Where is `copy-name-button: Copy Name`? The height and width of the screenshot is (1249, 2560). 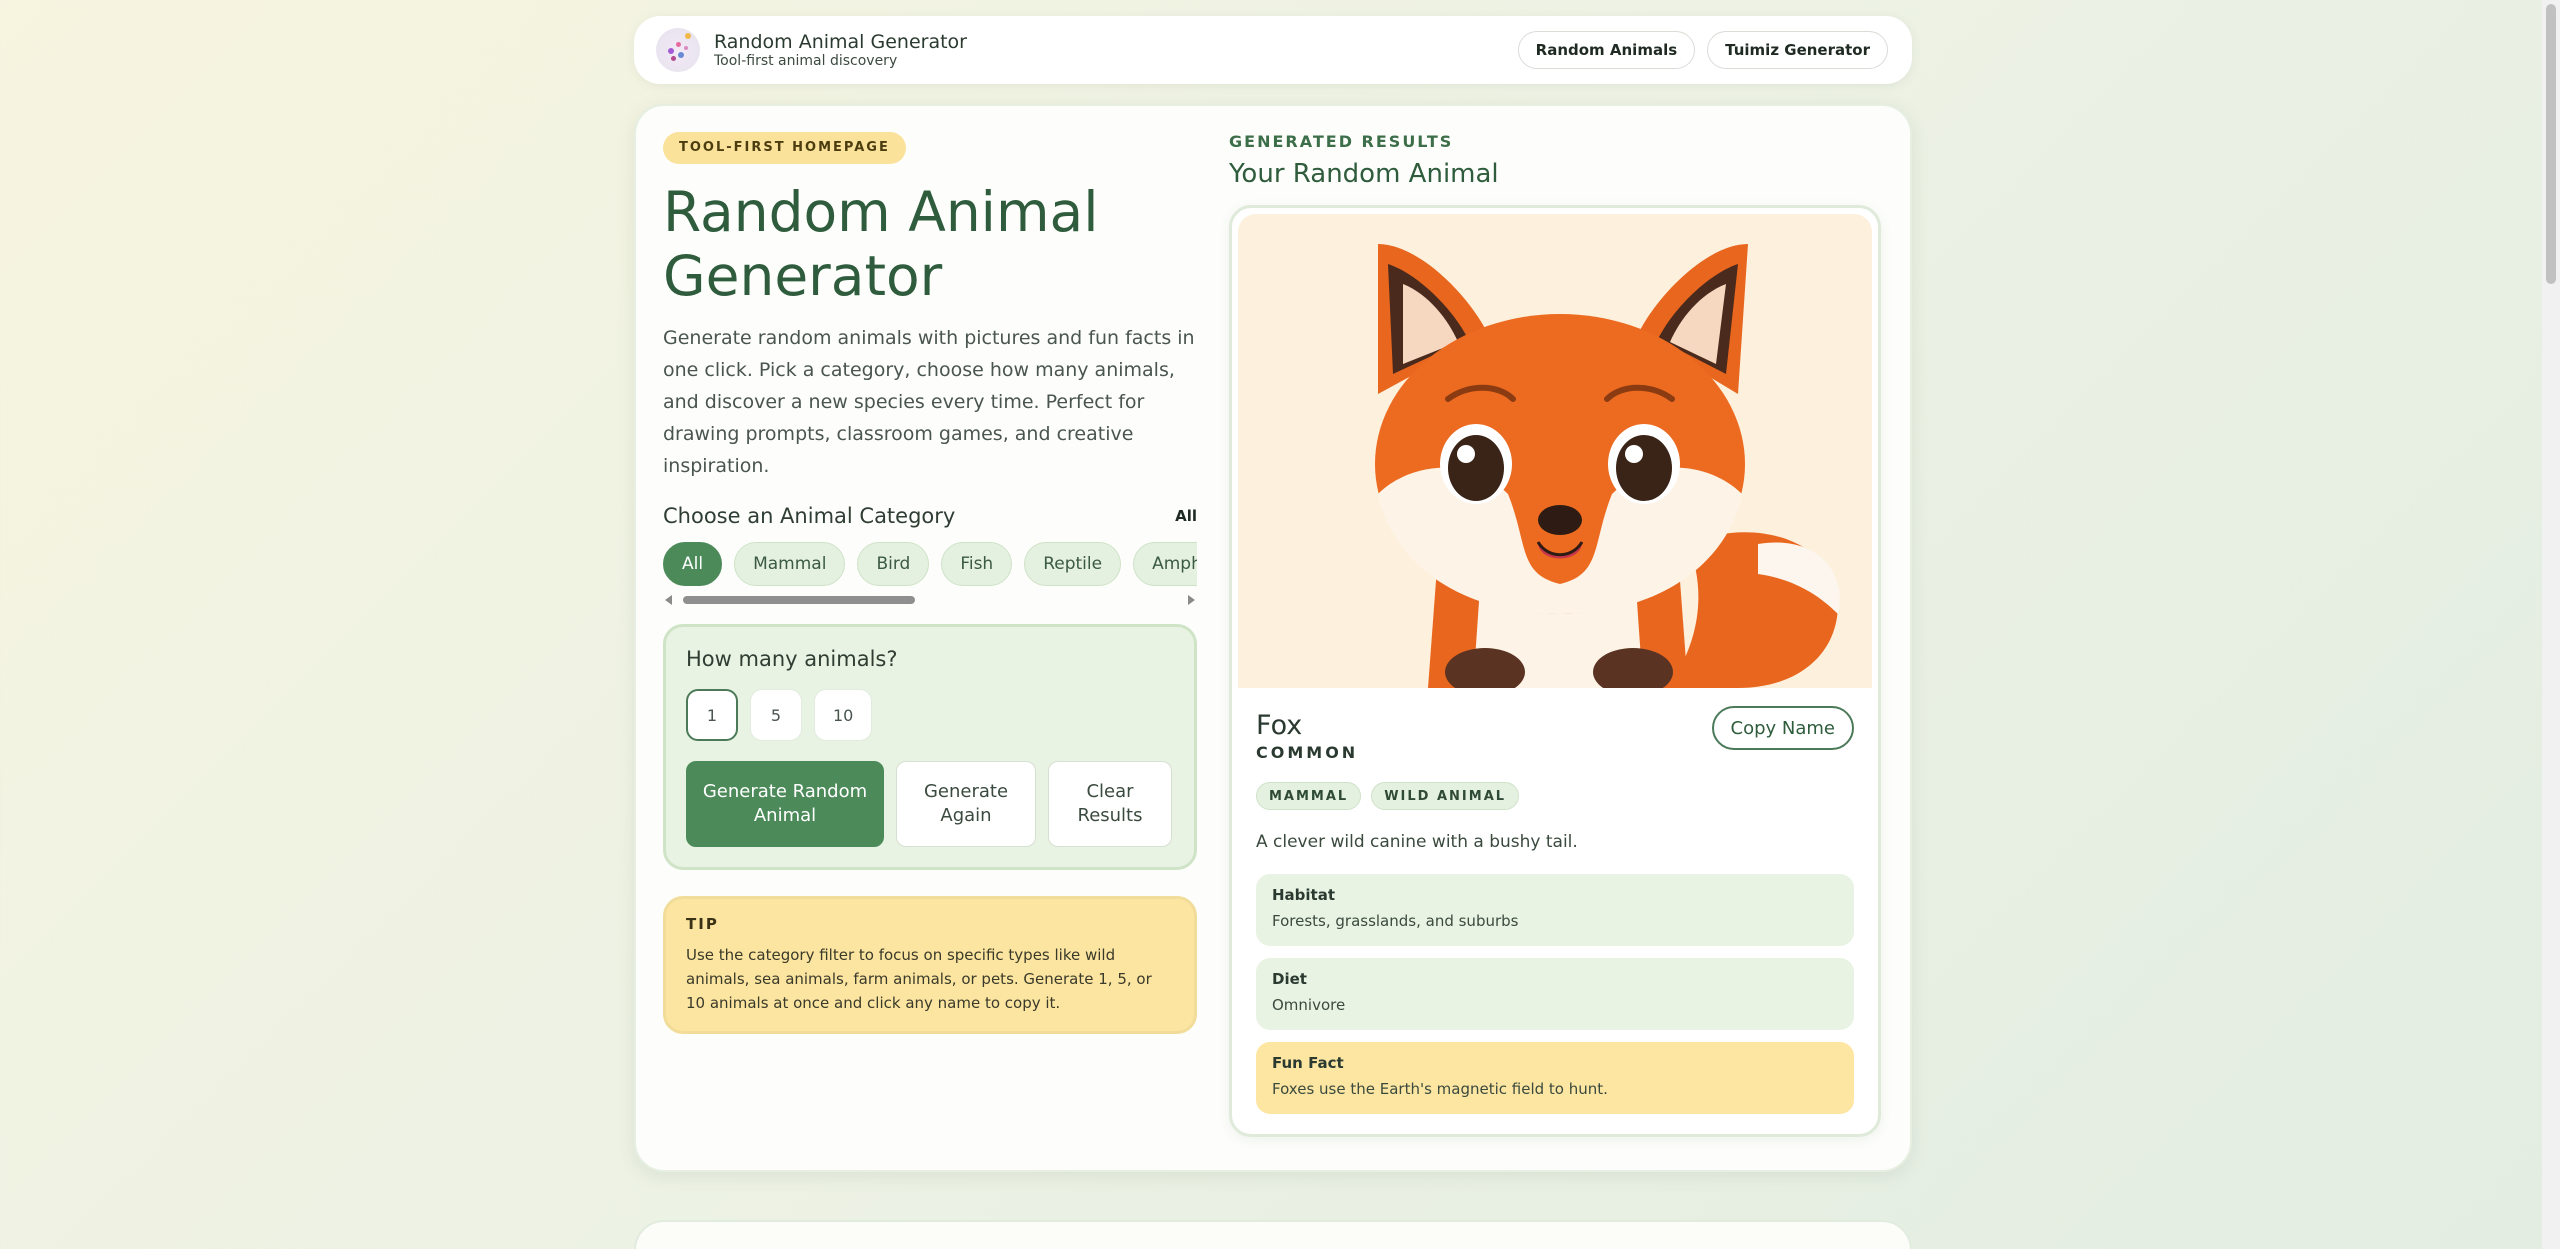 copy-name-button: Copy Name is located at coordinates (1782, 728).